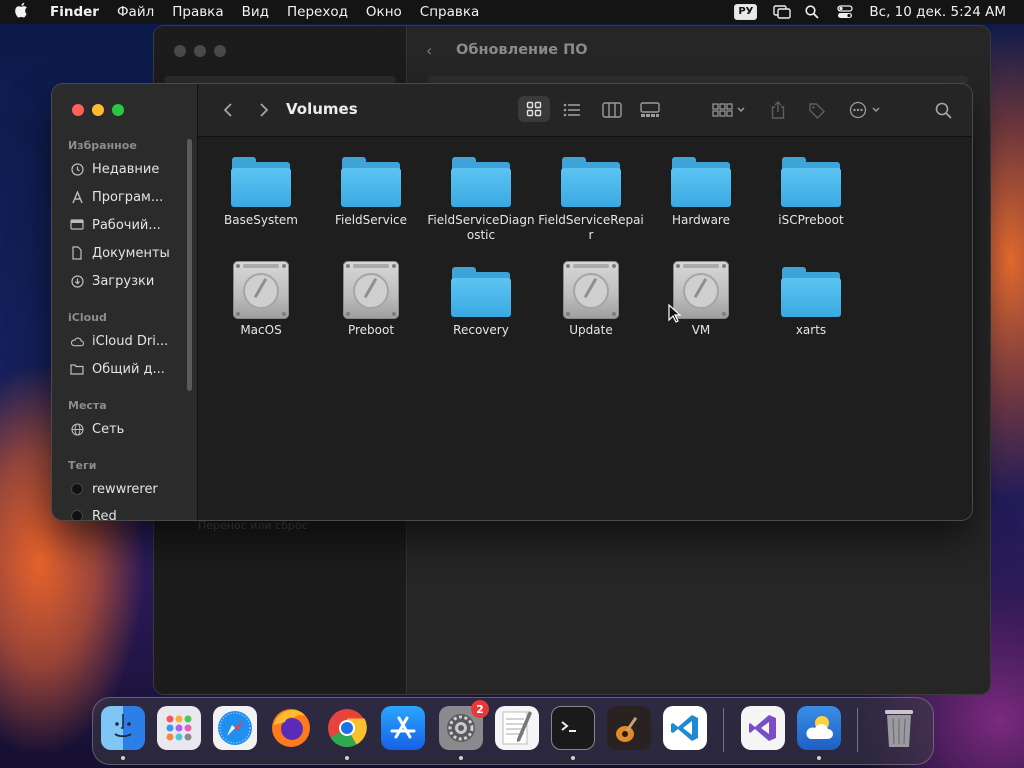 The width and height of the screenshot is (1024, 768). I want to click on minimize-button, so click(98, 110).